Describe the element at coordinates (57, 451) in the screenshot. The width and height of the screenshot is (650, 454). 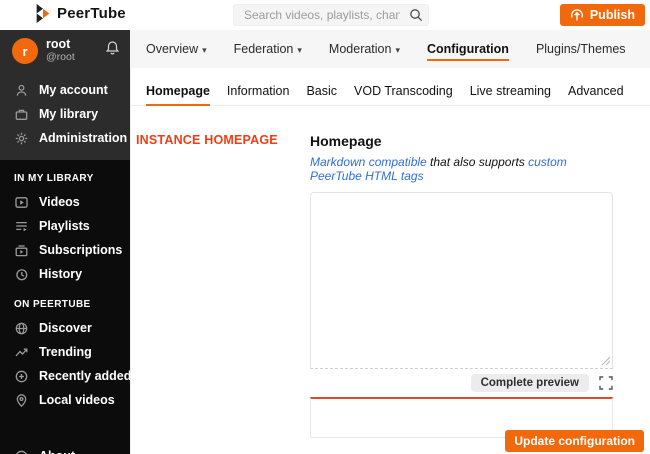
I see `sidebar-item-label: About` at that location.